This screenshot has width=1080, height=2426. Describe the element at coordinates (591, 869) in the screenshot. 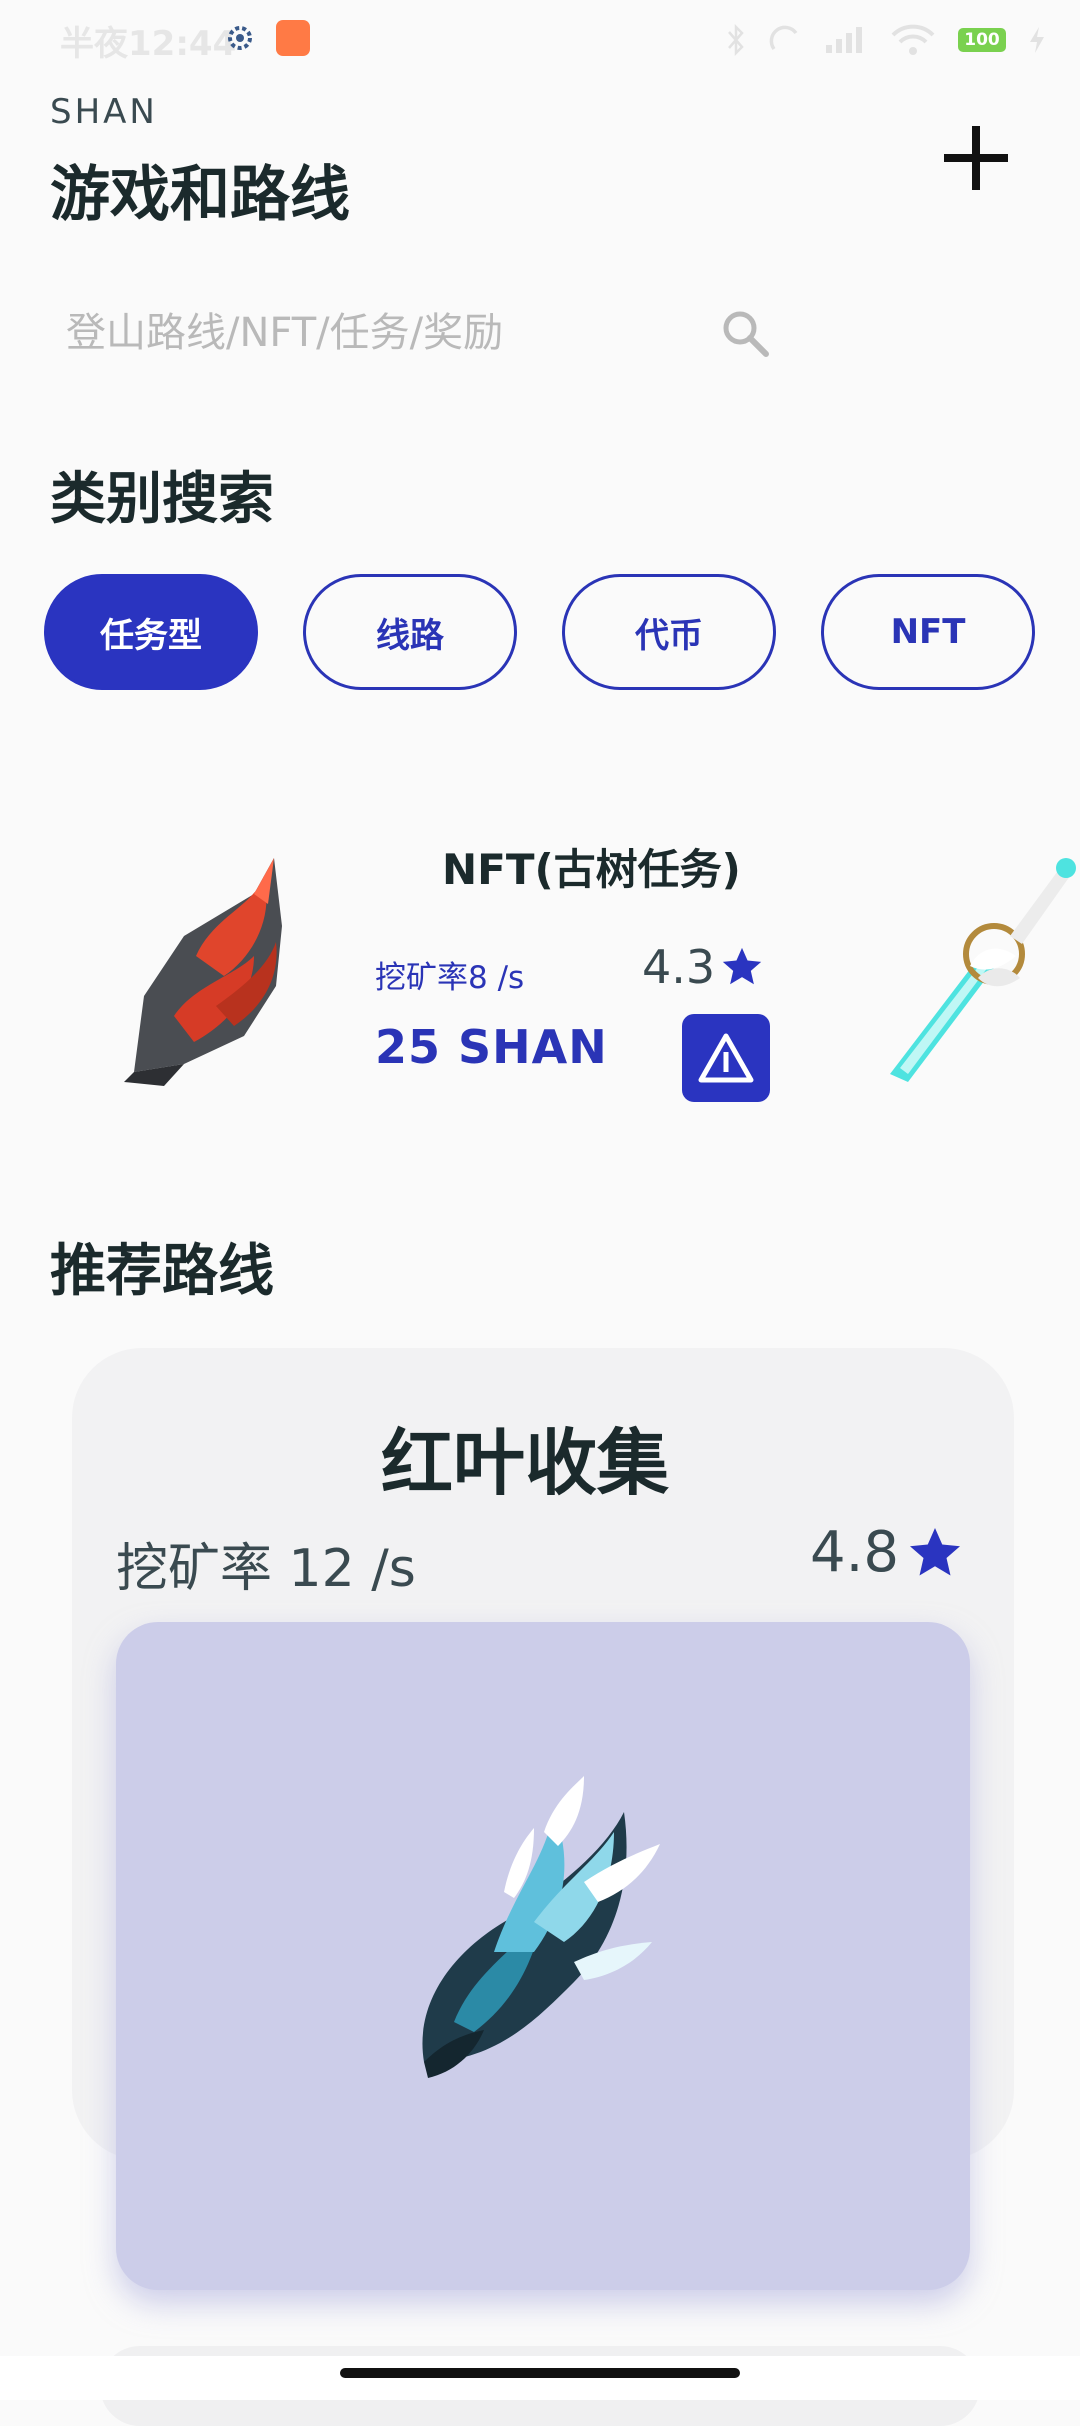

I see `nft-card-title: NFT(古树任务)` at that location.